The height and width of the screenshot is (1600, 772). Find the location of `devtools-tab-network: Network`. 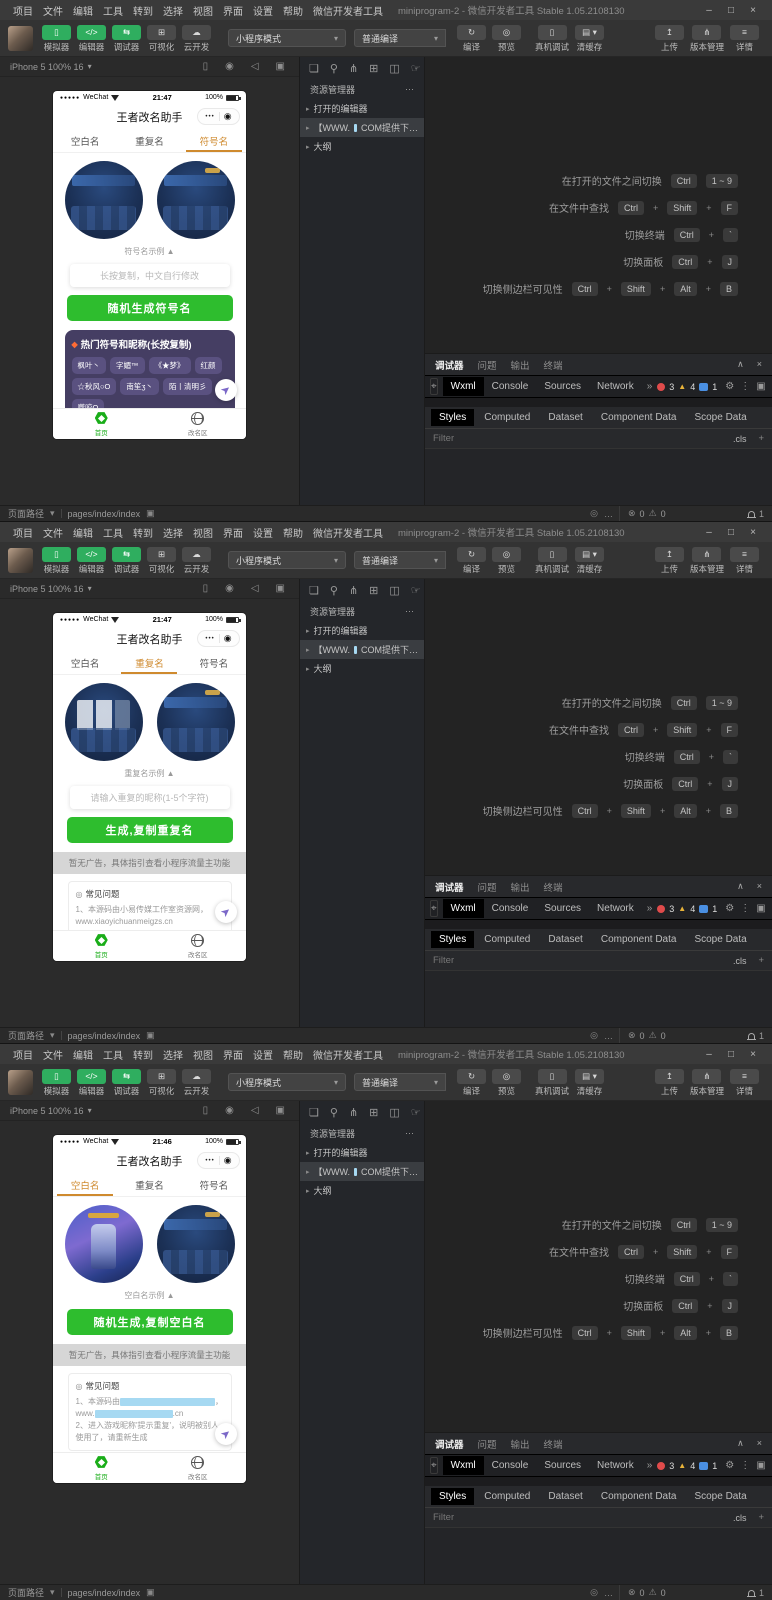

devtools-tab-network: Network is located at coordinates (615, 386).